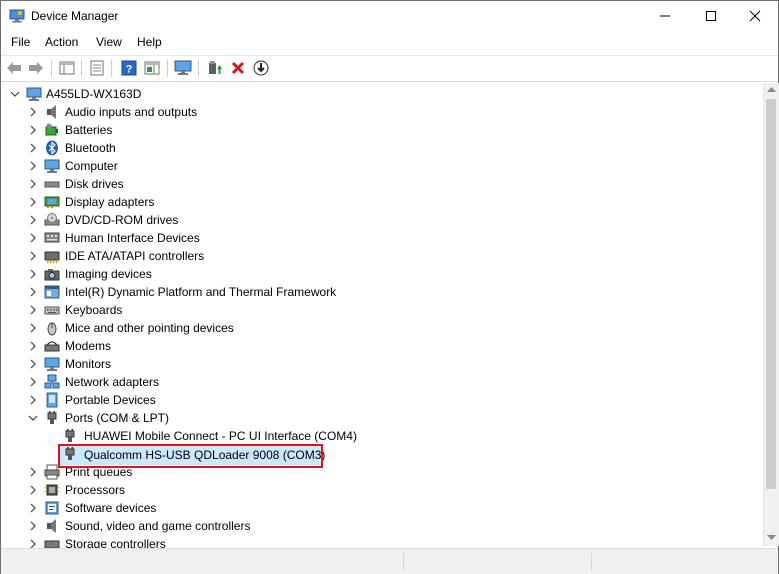 This screenshot has width=779, height=574. What do you see at coordinates (70, 435) in the screenshot?
I see `usb-port-device-icon` at bounding box center [70, 435].